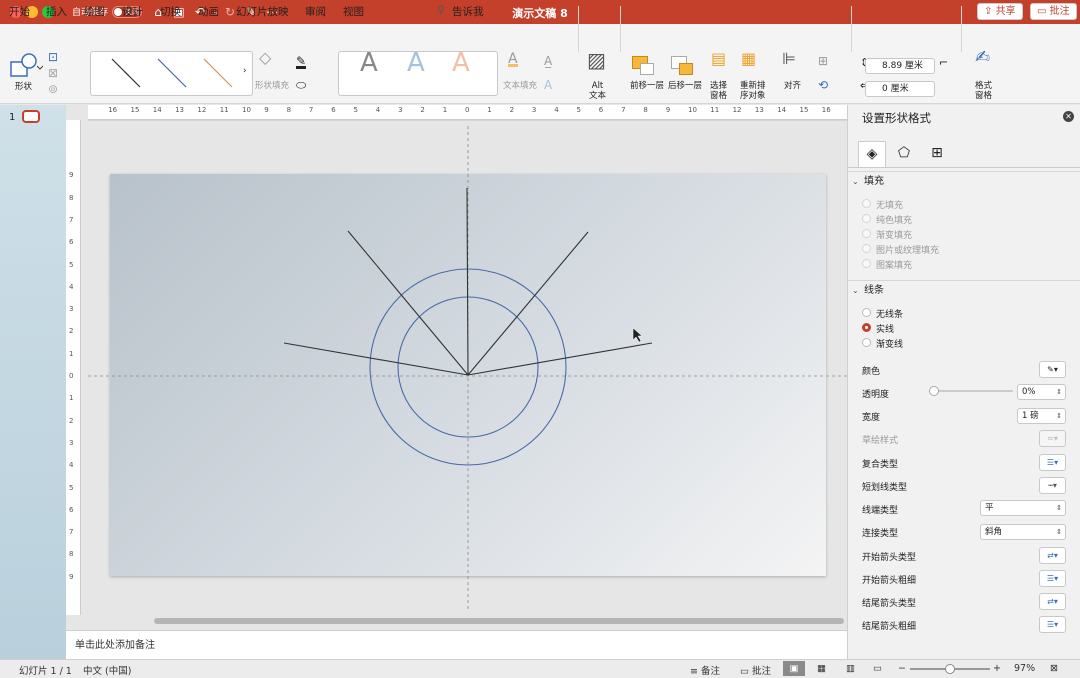 The width and height of the screenshot is (1080, 678). Describe the element at coordinates (997, 668) in the screenshot. I see `zoom-in-button: +` at that location.